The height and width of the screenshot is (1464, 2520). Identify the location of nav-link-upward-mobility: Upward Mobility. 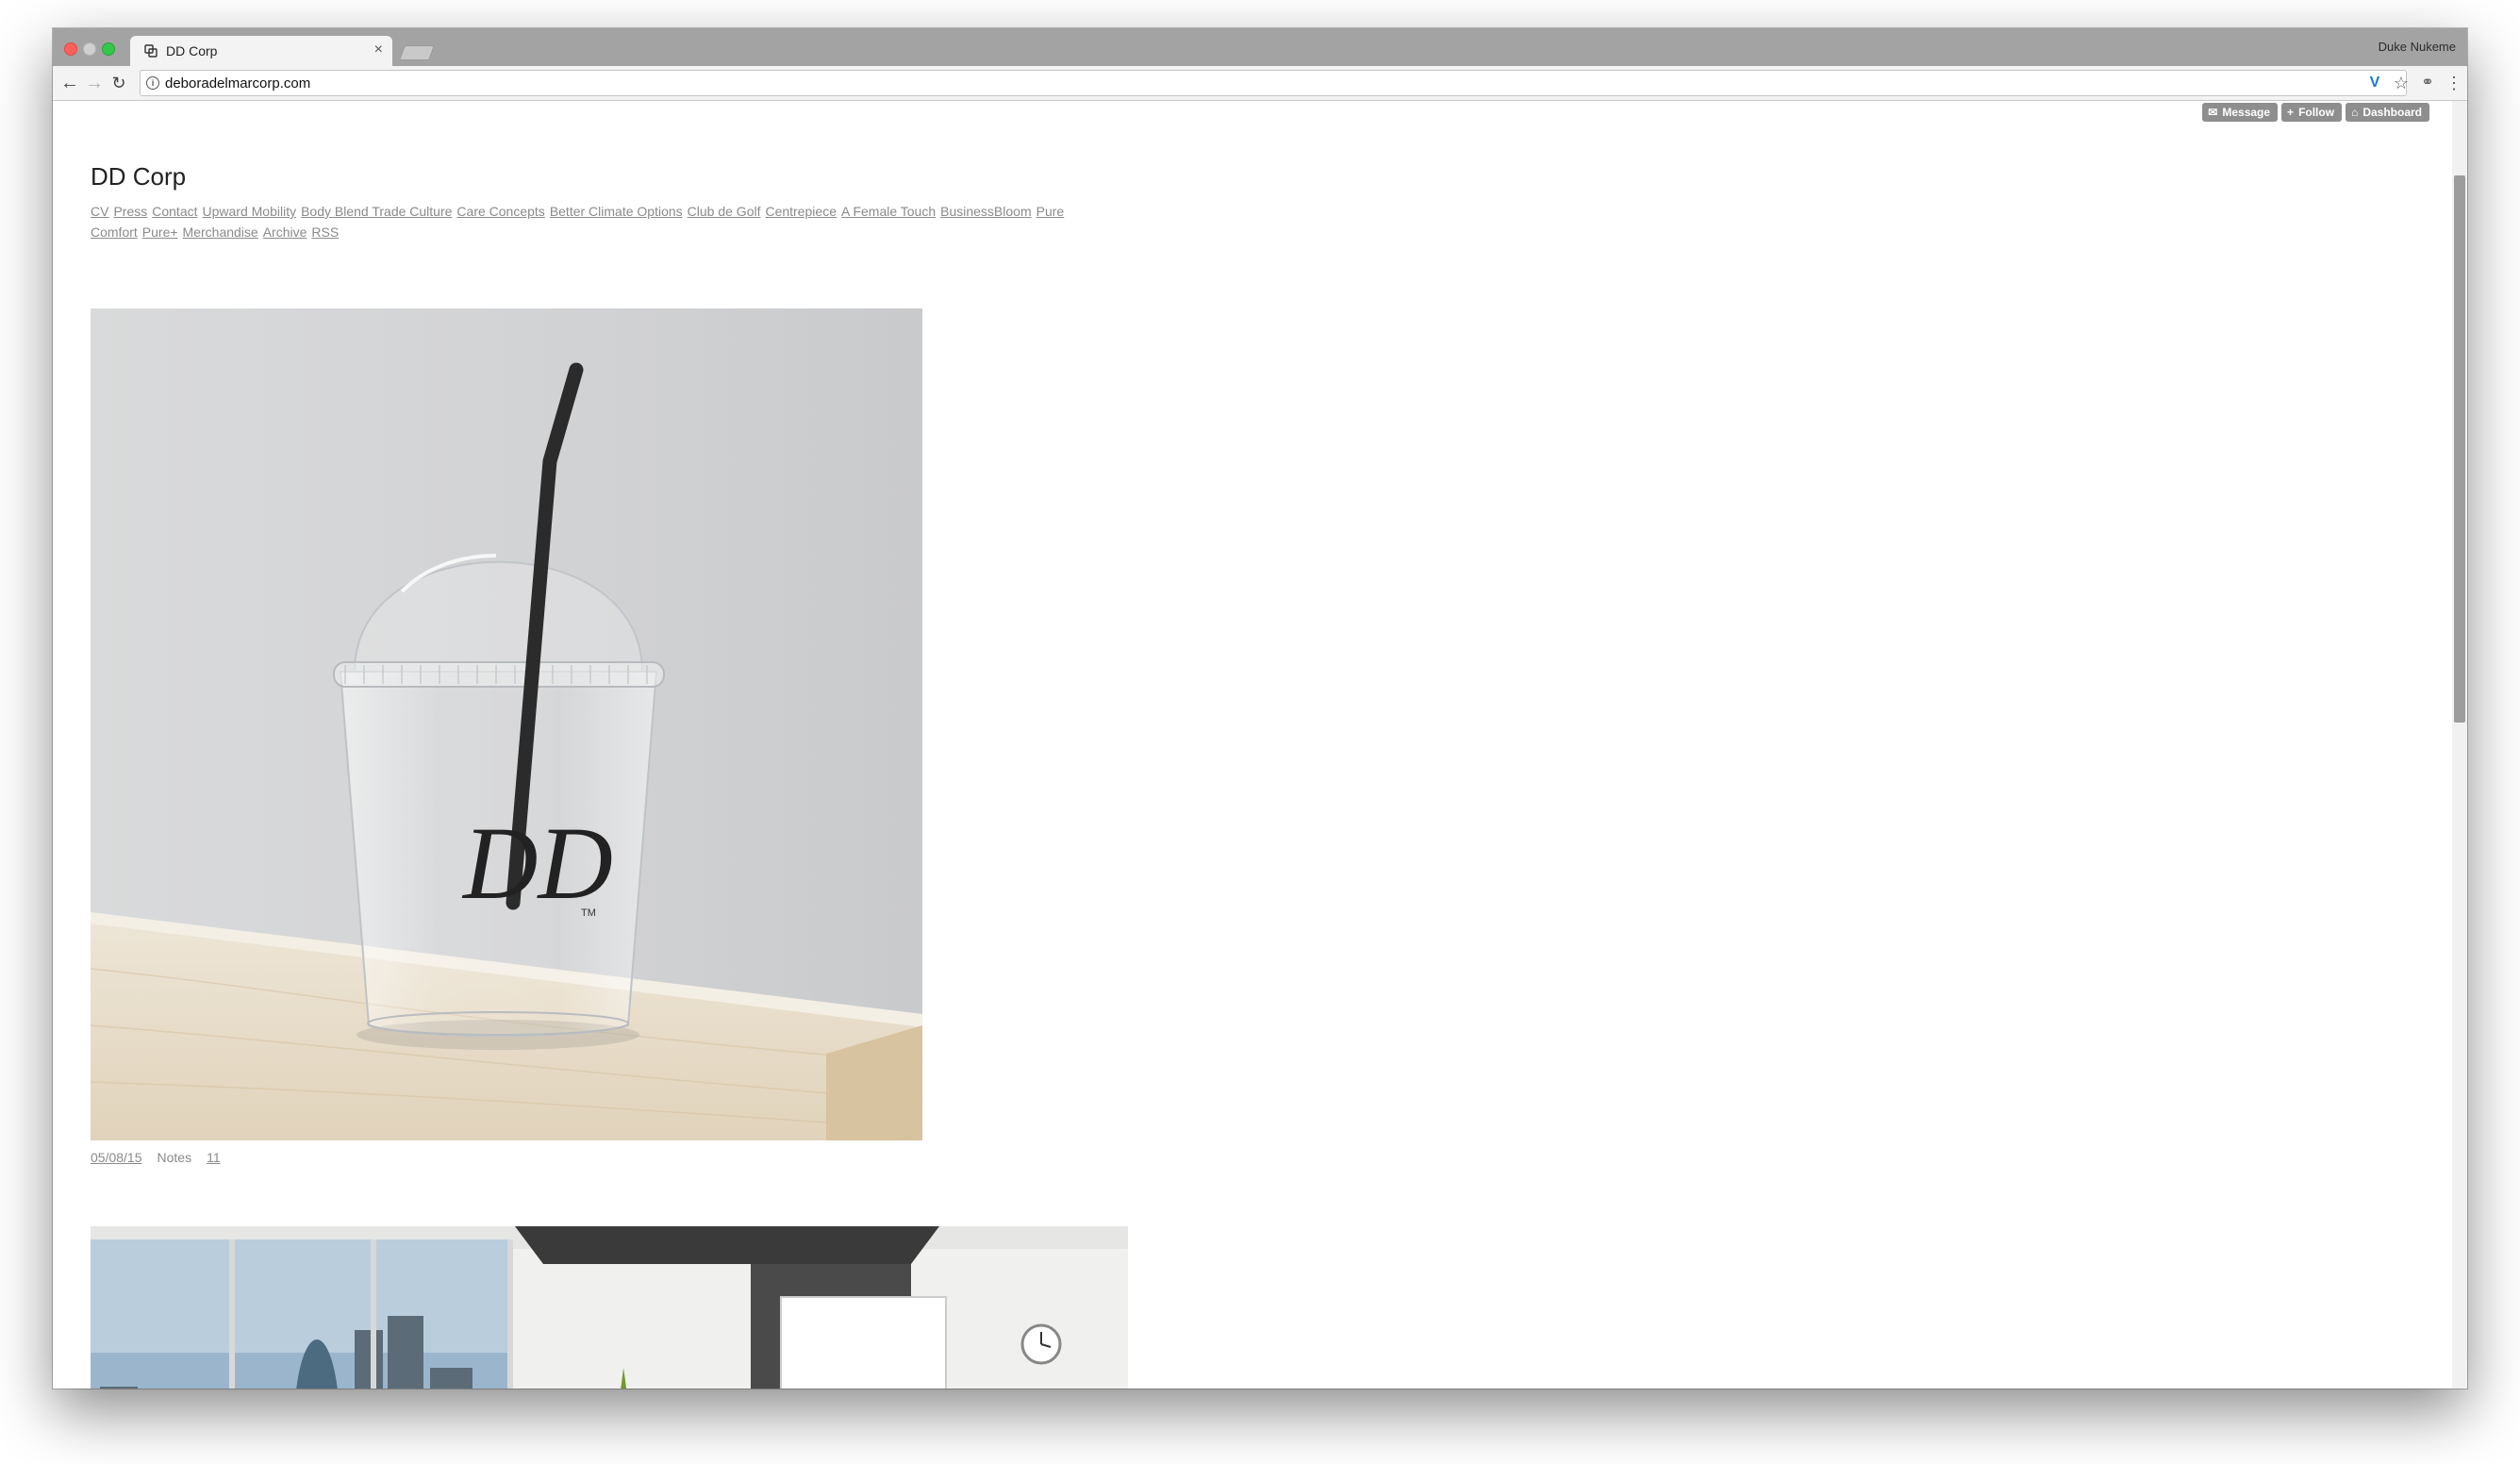
(250, 211).